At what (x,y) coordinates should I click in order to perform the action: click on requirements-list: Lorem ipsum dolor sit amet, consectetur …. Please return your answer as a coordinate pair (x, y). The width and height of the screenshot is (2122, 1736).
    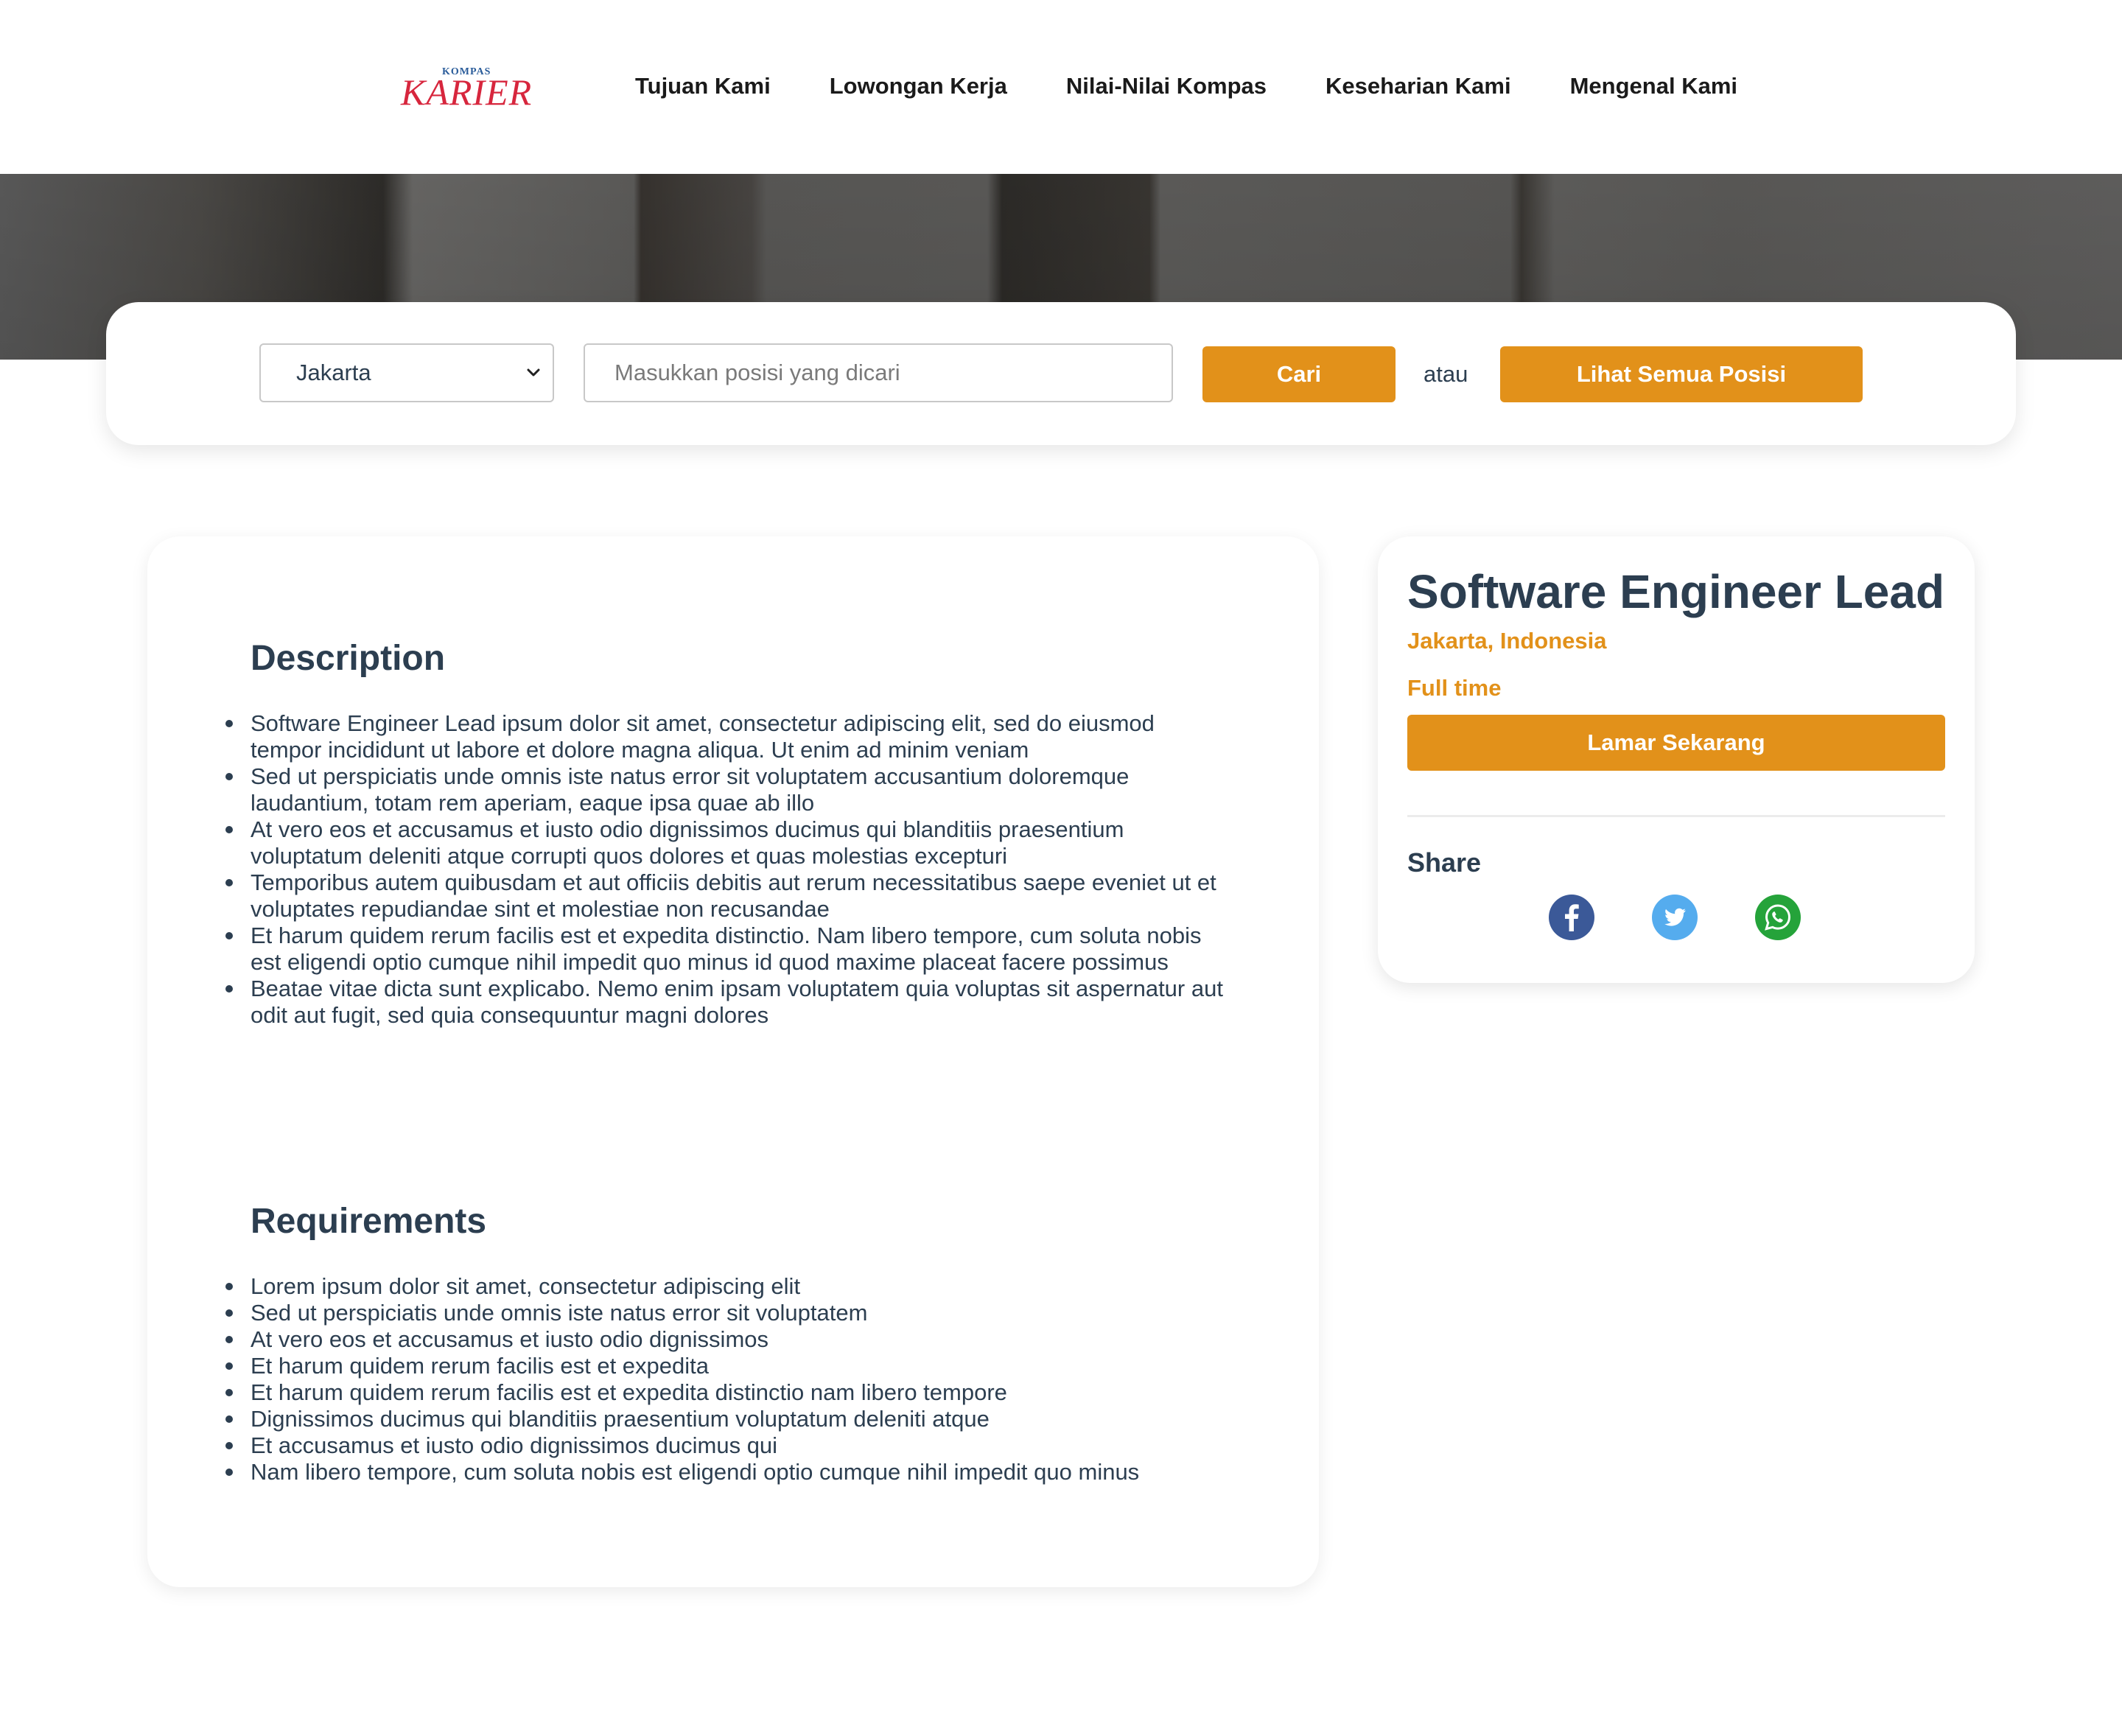
    Looking at the image, I should click on (724, 1379).